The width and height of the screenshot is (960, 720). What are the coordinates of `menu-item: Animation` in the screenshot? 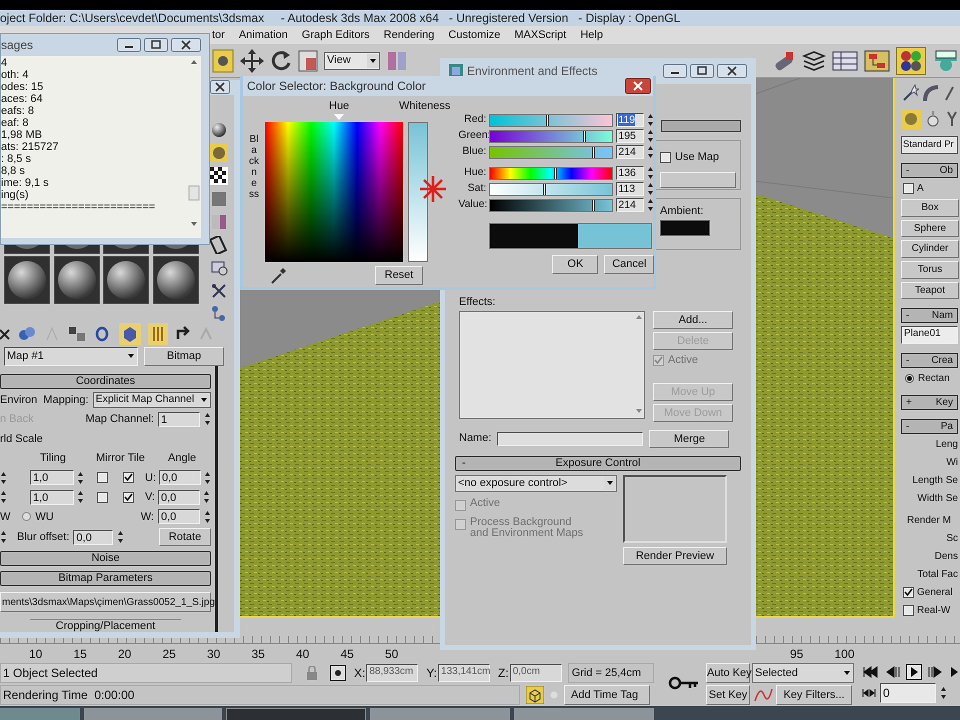 It's located at (263, 35).